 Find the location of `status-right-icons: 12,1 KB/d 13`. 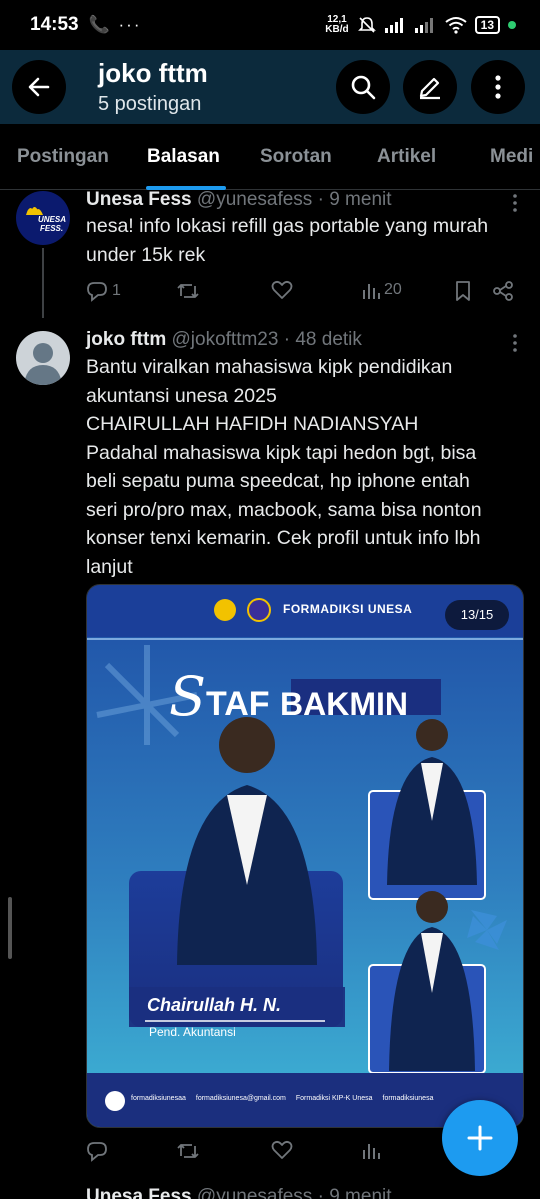

status-right-icons: 12,1 KB/d 13 is located at coordinates (420, 25).